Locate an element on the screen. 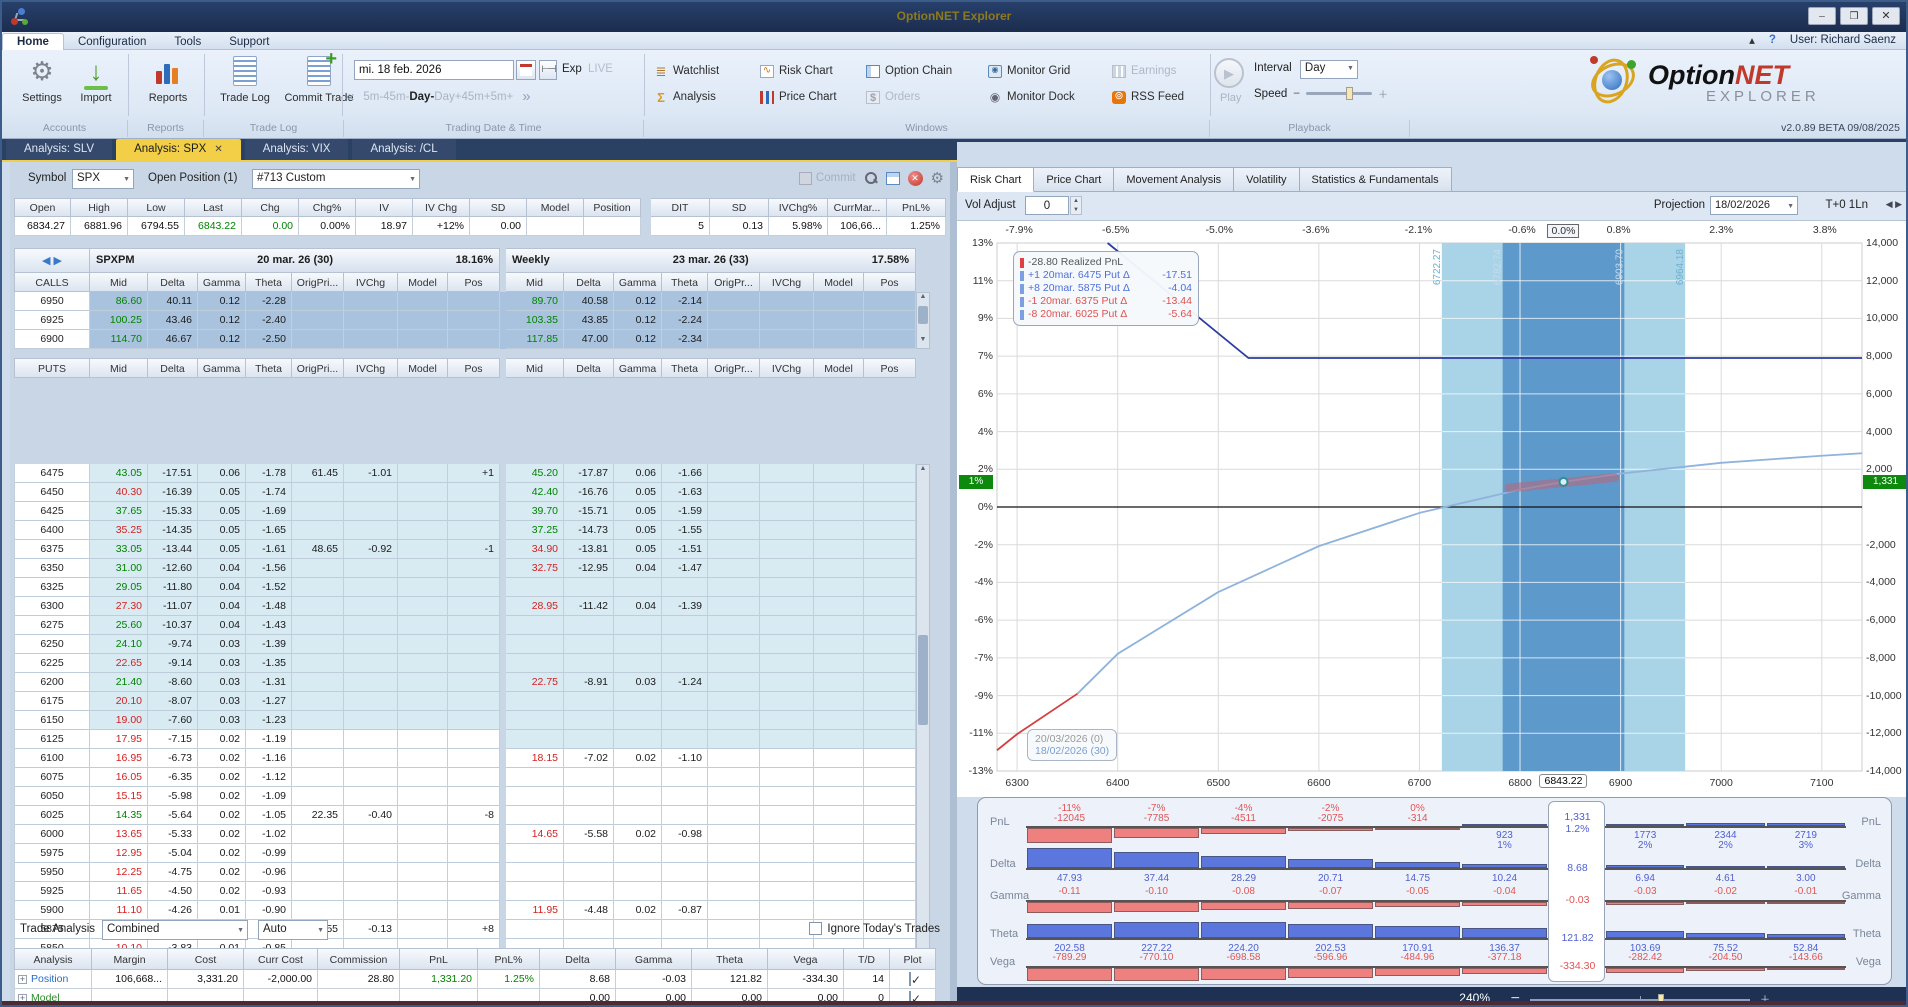 The height and width of the screenshot is (1007, 1908). tab-analysis-spx: Analysis: SPX is located at coordinates (178, 149).